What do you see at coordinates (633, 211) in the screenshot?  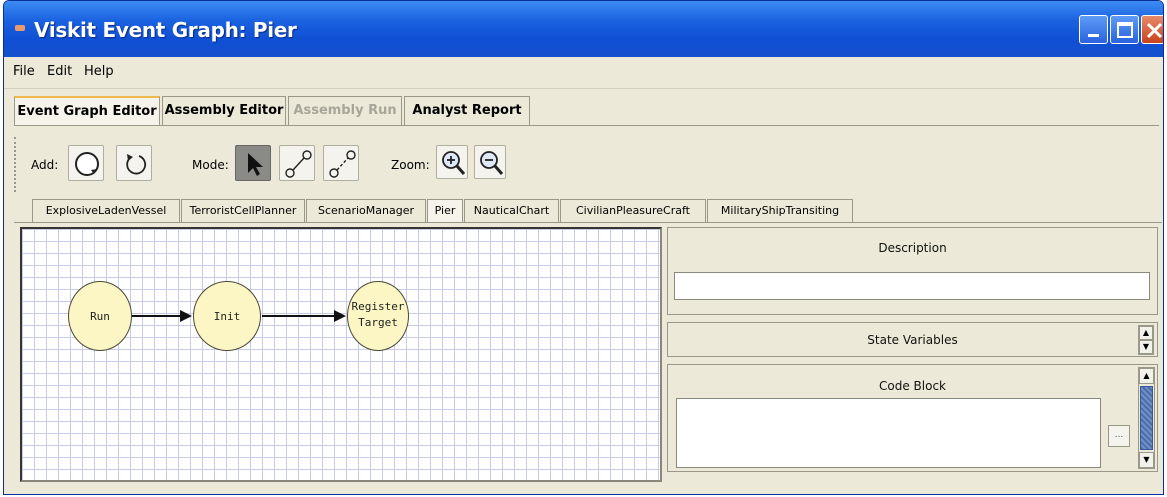 I see `tab-civilian-pleasure-craft: CivilianPleasureCraft` at bounding box center [633, 211].